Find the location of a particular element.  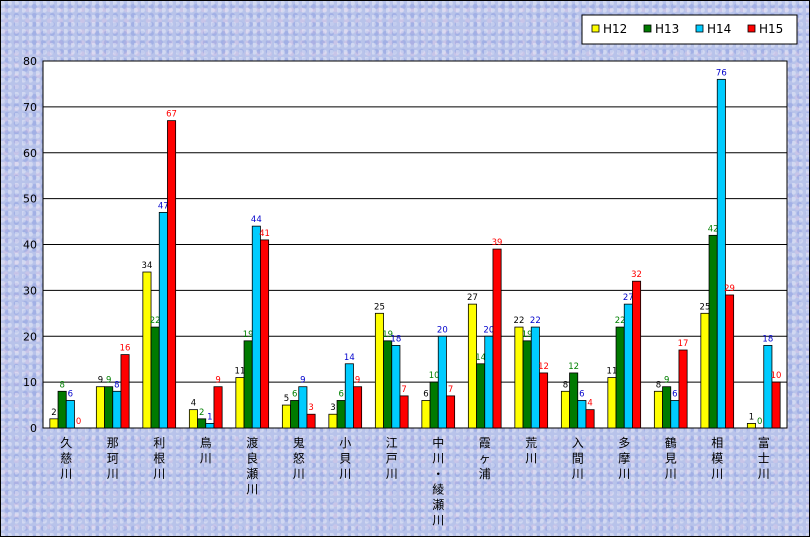

category-label-char: 見 is located at coordinates (671, 459).